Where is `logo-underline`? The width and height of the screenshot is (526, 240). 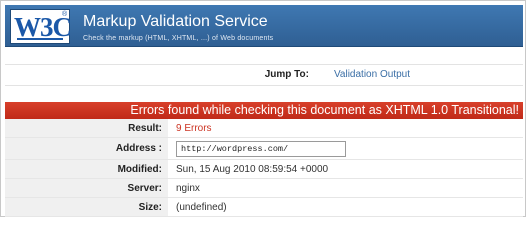
logo-underline is located at coordinates (40, 39).